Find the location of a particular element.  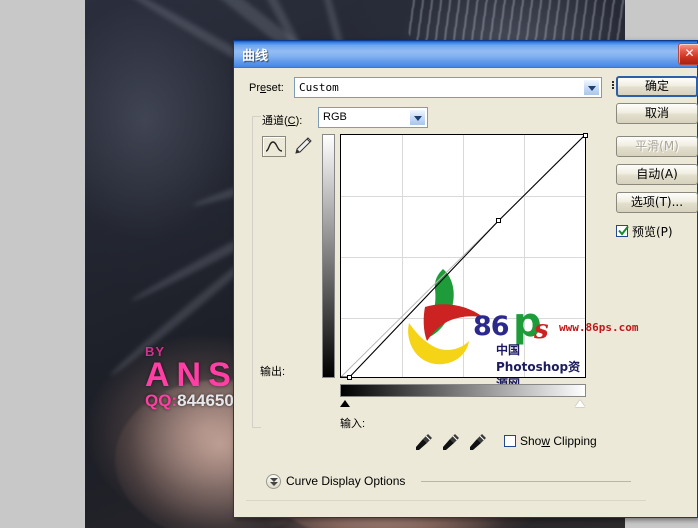

pencil-tool-icon is located at coordinates (303, 146).